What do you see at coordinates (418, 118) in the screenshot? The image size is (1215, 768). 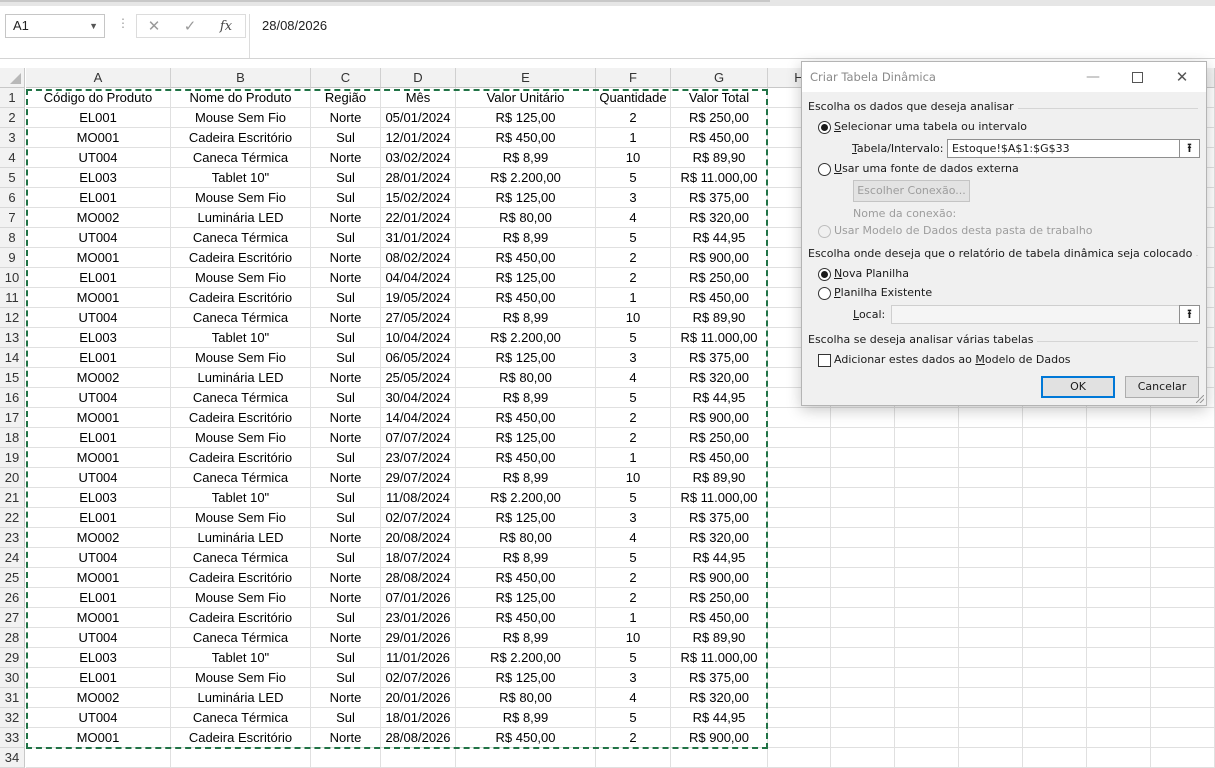 I see `table-cell: 05/01/2024` at bounding box center [418, 118].